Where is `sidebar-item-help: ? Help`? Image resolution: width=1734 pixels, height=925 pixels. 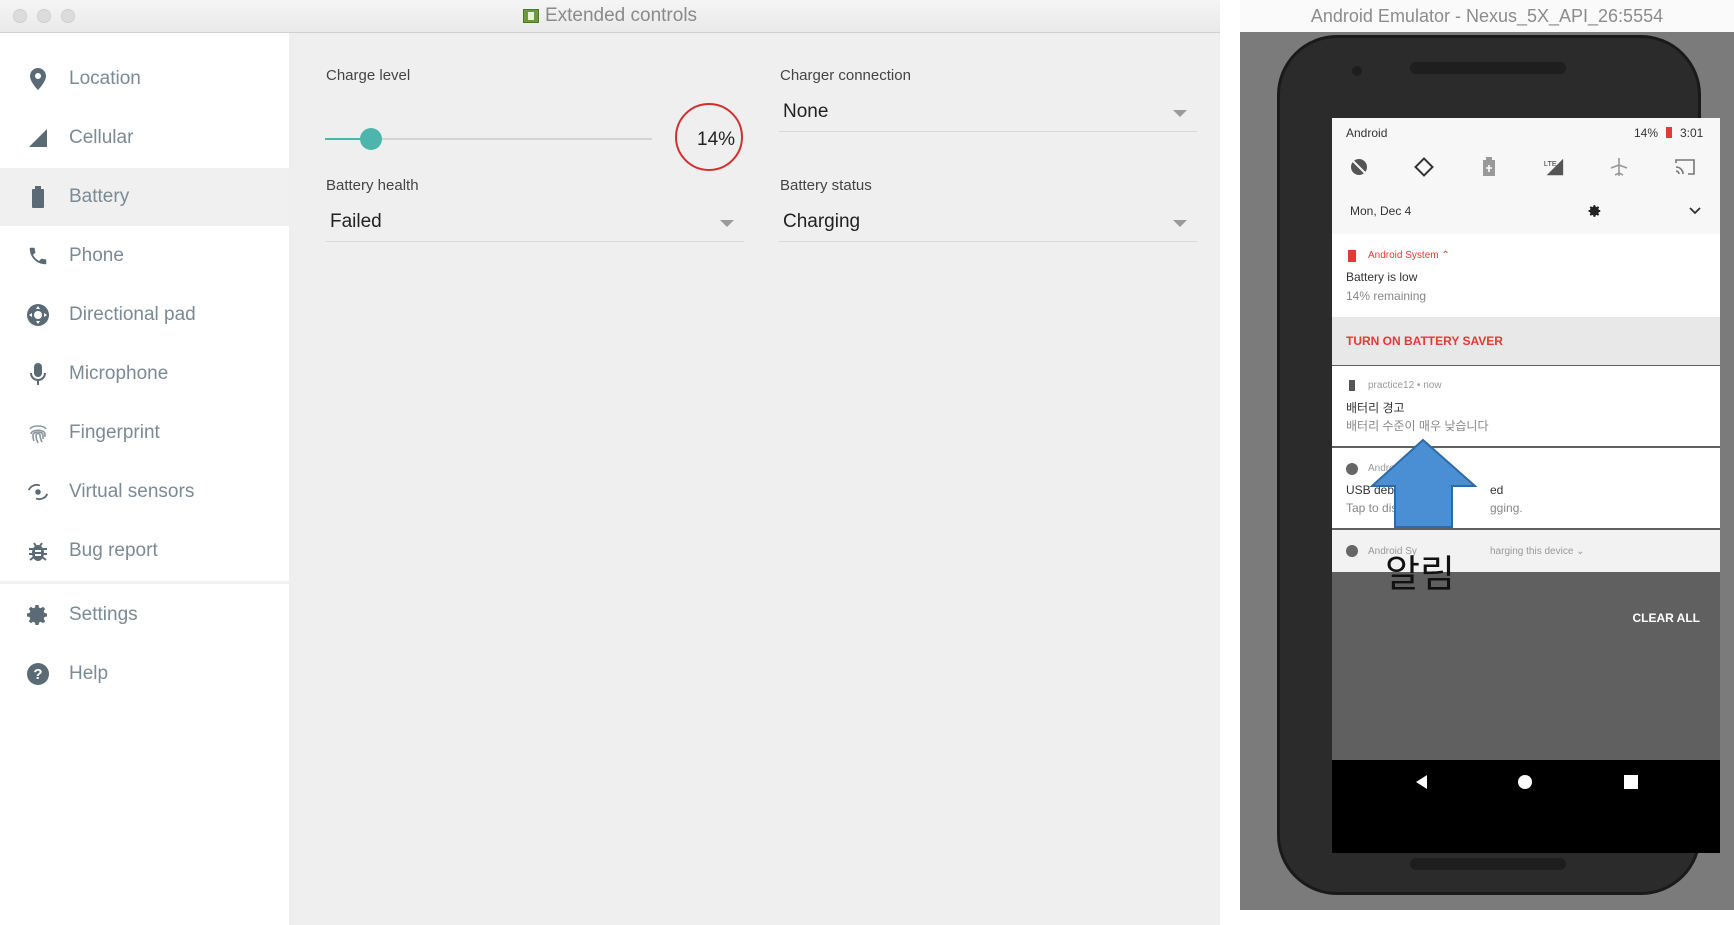 sidebar-item-help: ? Help is located at coordinates (144, 674).